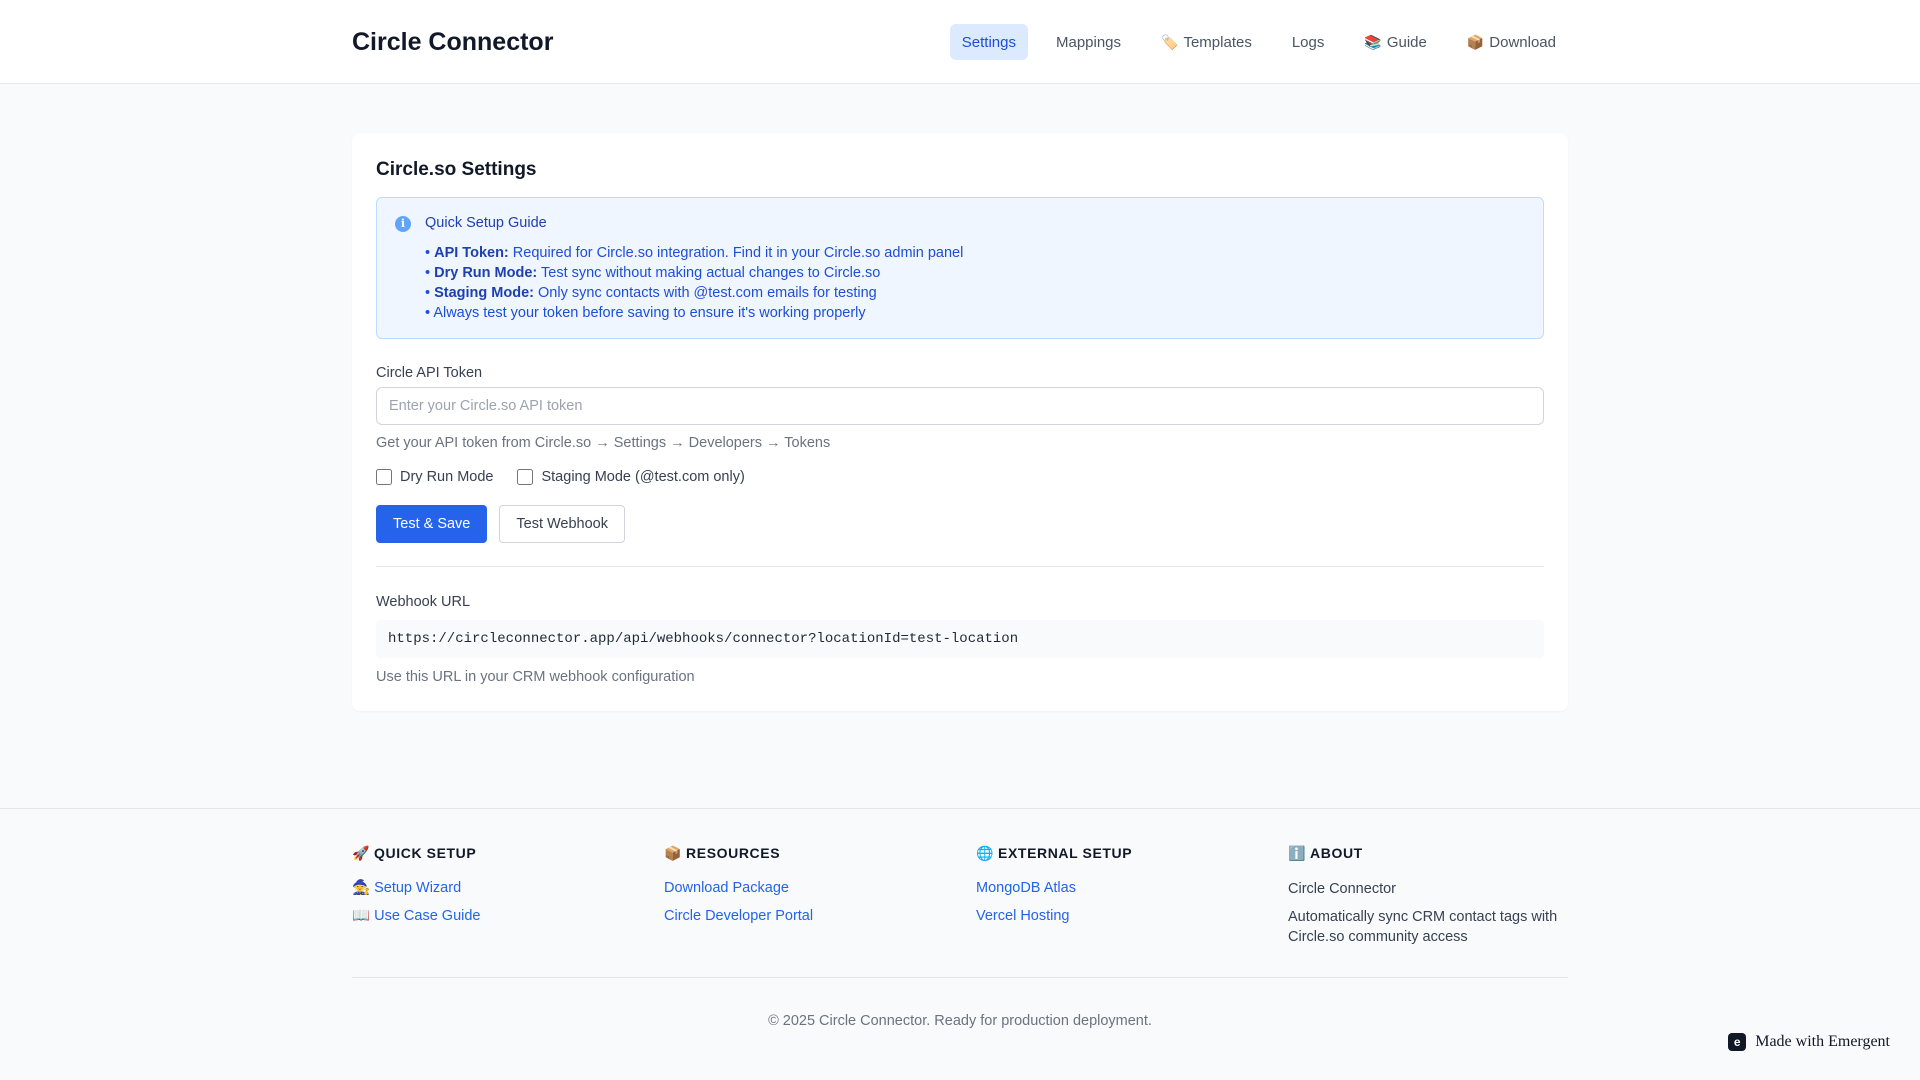  I want to click on use-case-guide-link: 📖 Use Case Guide, so click(497, 916).